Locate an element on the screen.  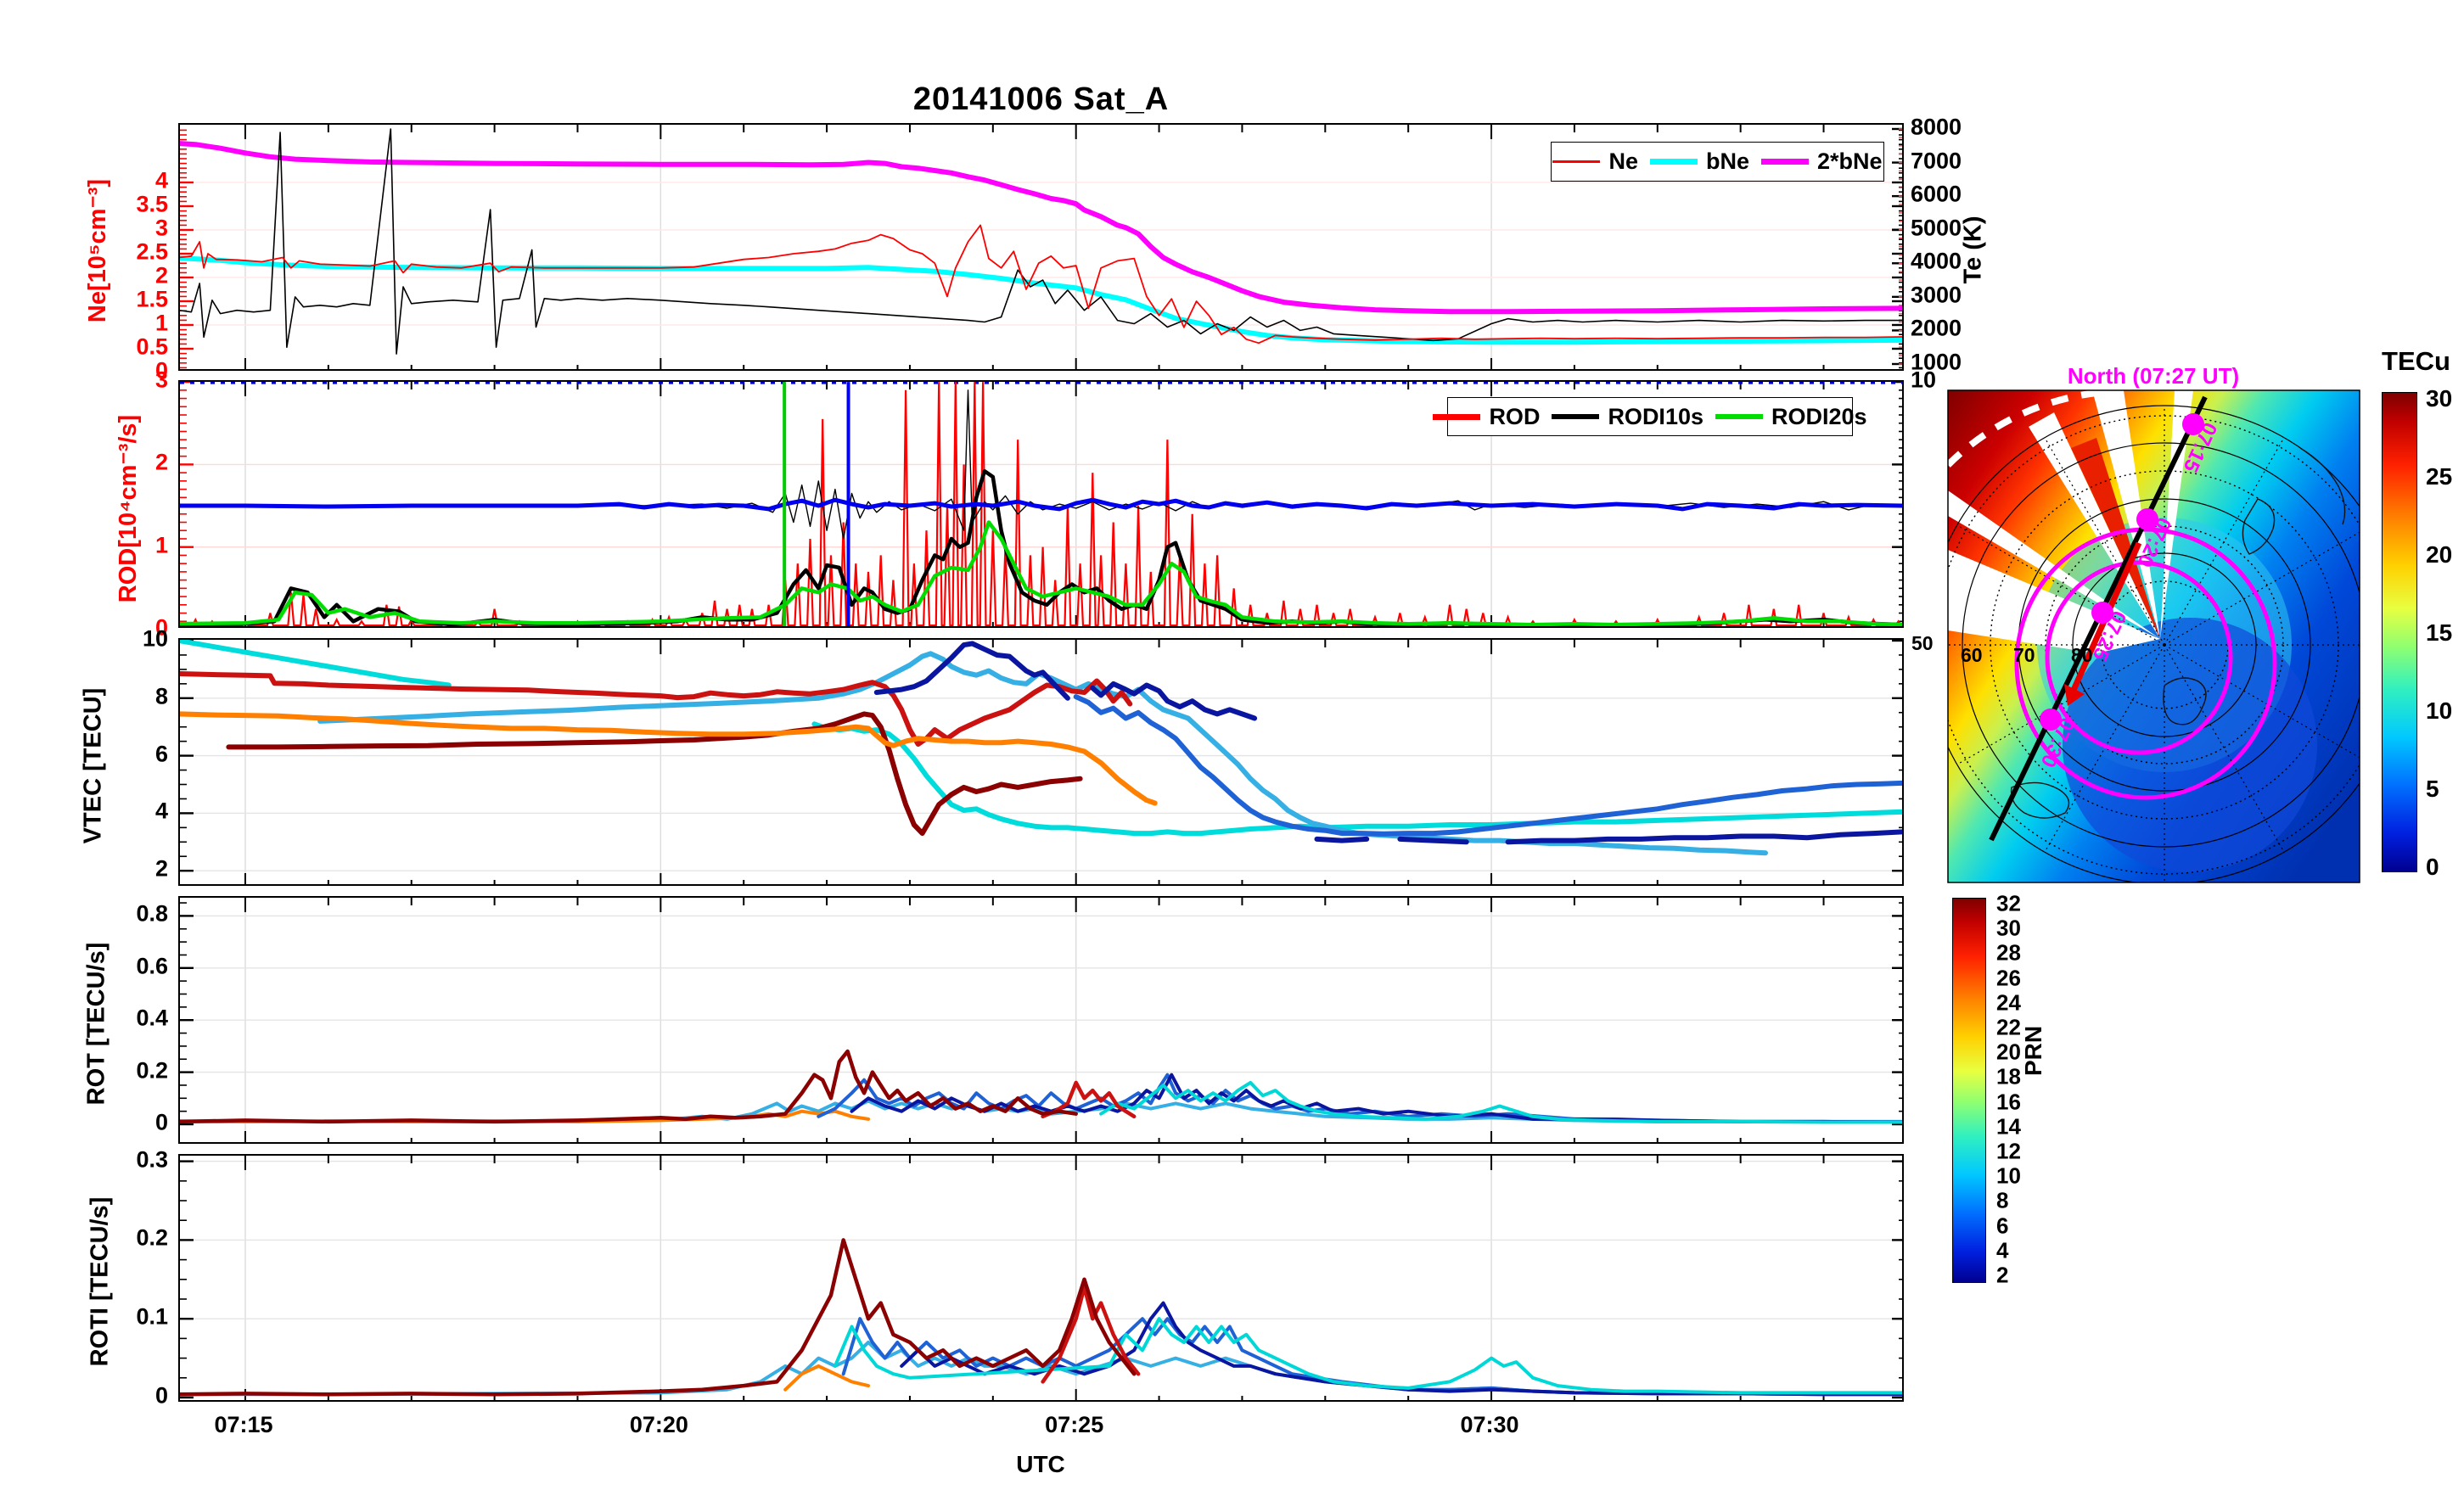
ne-ytick: 2.5 is located at coordinates (152, 251).